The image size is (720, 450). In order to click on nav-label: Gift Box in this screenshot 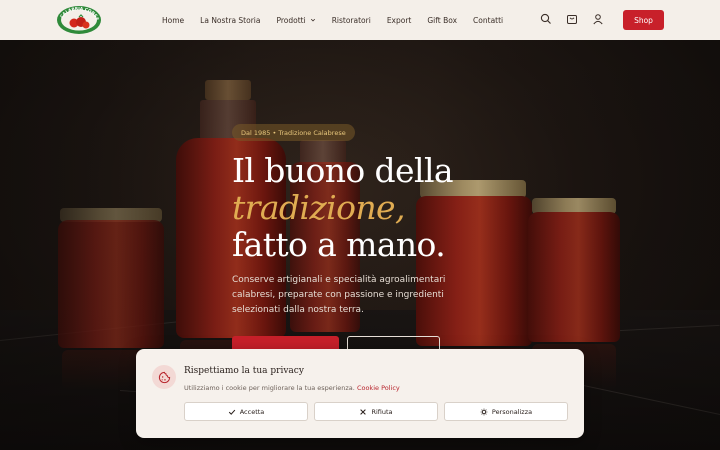, I will do `click(442, 20)`.